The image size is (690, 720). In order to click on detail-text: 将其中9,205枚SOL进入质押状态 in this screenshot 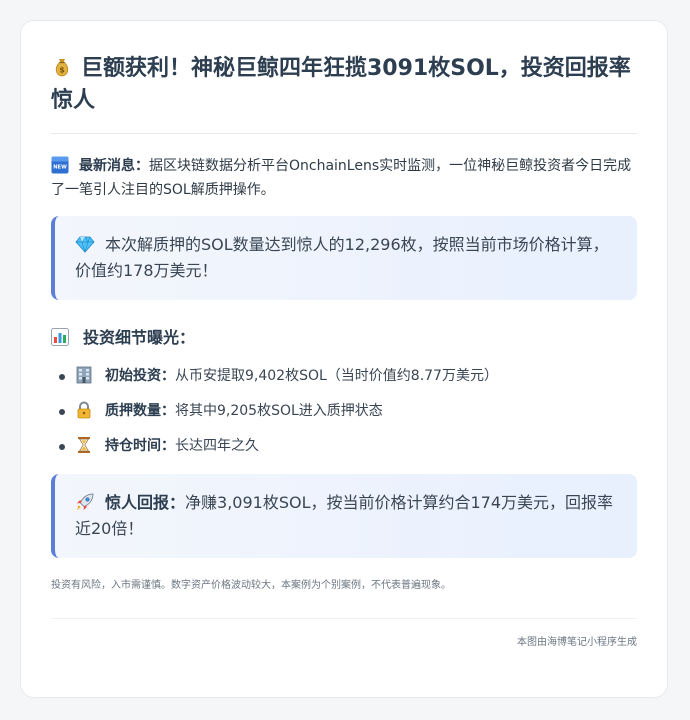, I will do `click(279, 411)`.